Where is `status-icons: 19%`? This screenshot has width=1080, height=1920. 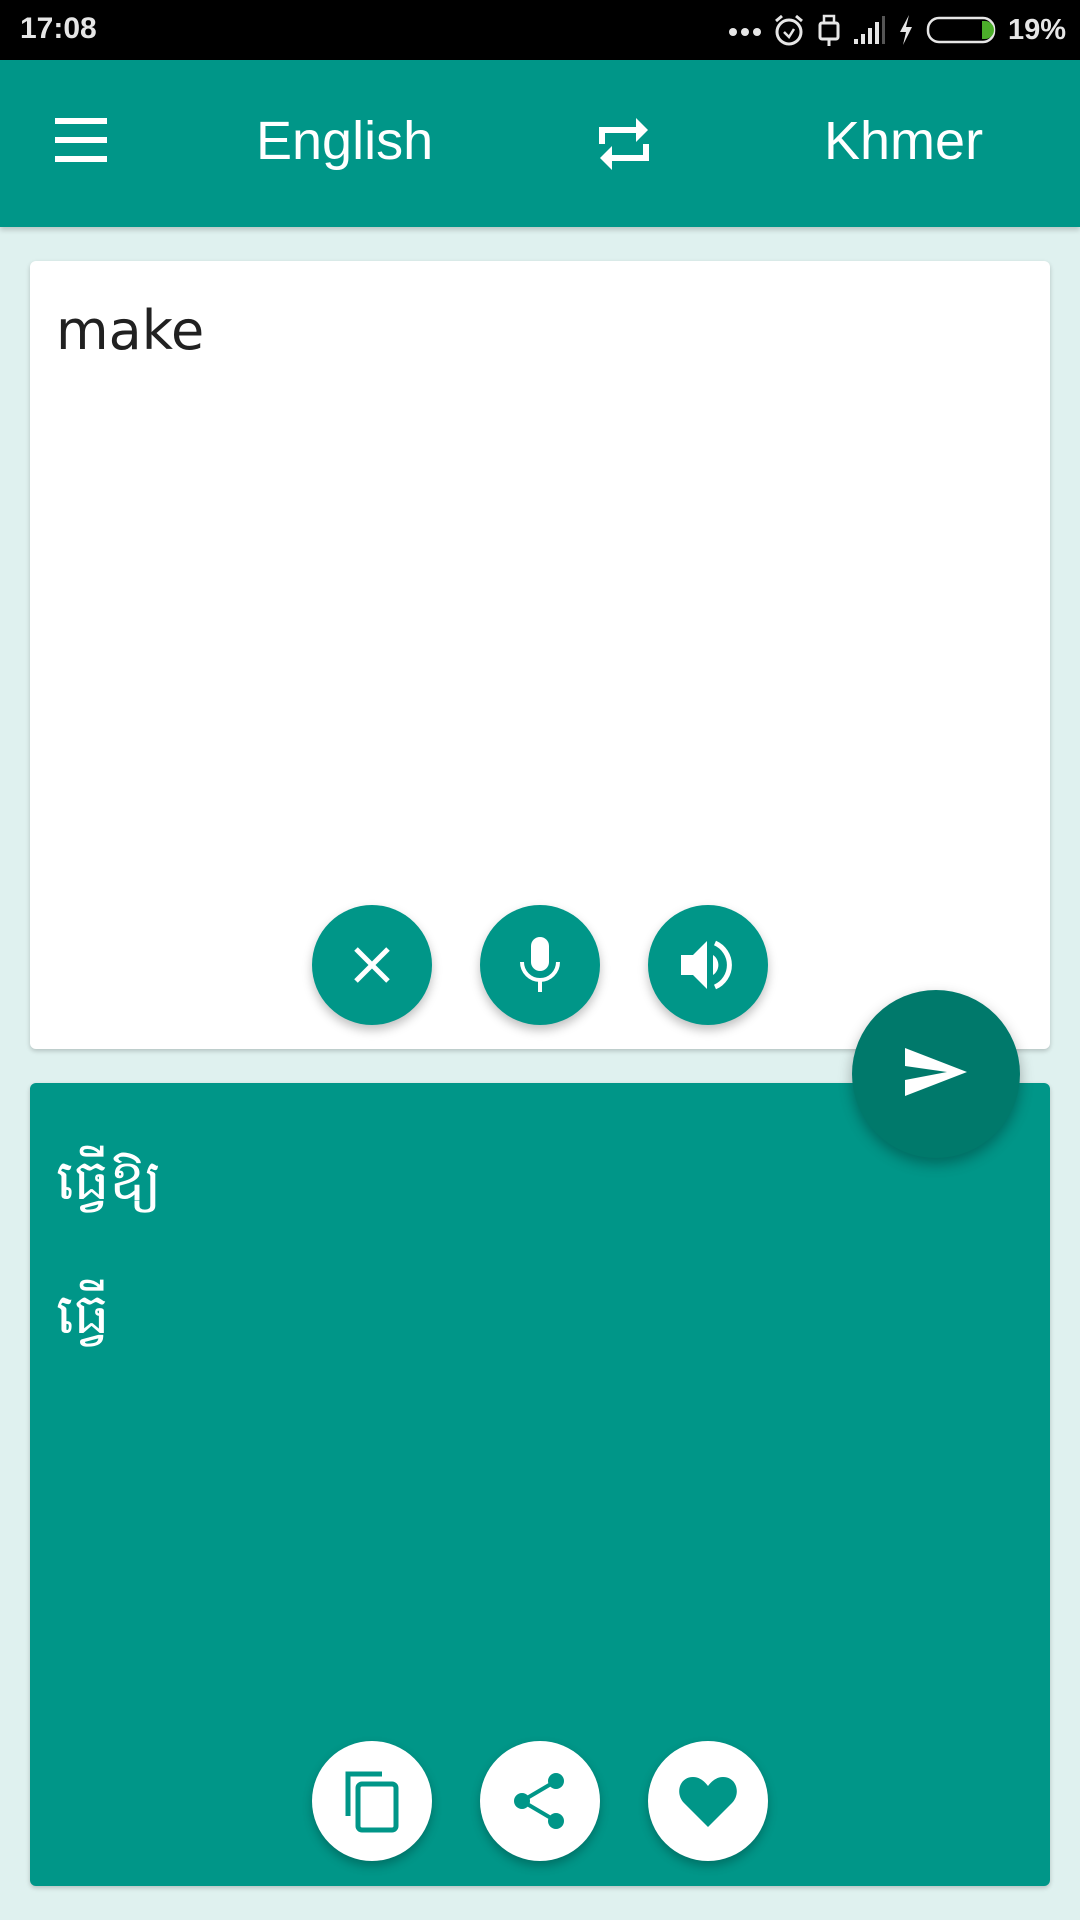
status-icons: 19% is located at coordinates (897, 30).